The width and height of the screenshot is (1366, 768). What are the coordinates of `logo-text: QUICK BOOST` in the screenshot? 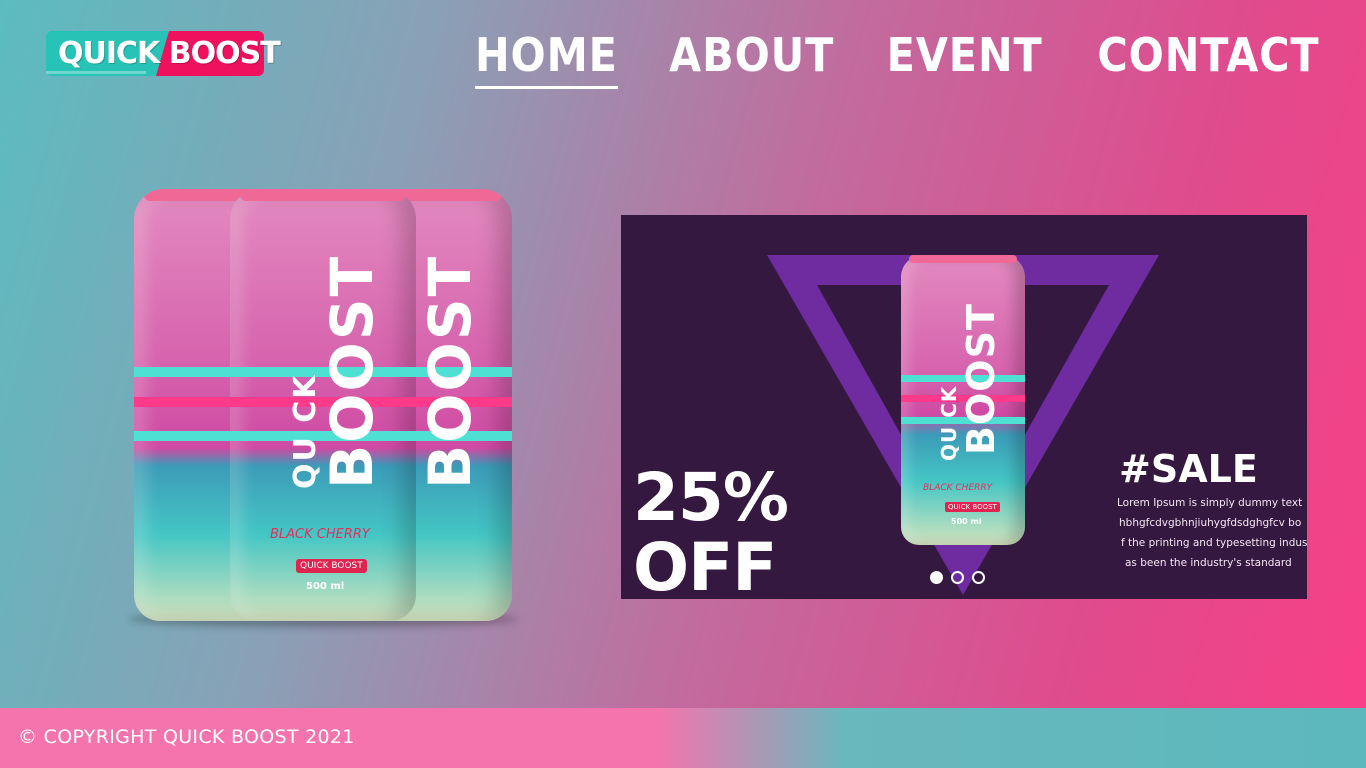 It's located at (169, 53).